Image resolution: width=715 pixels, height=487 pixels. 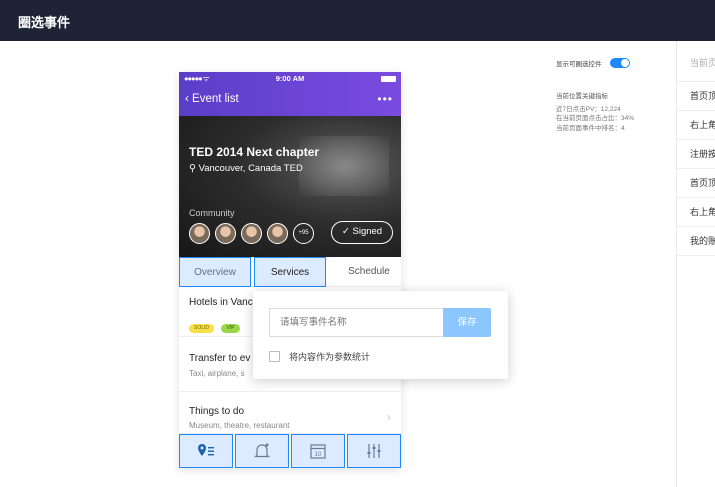 What do you see at coordinates (696, 241) in the screenshot?
I see `right-panel-item: 我的账` at bounding box center [696, 241].